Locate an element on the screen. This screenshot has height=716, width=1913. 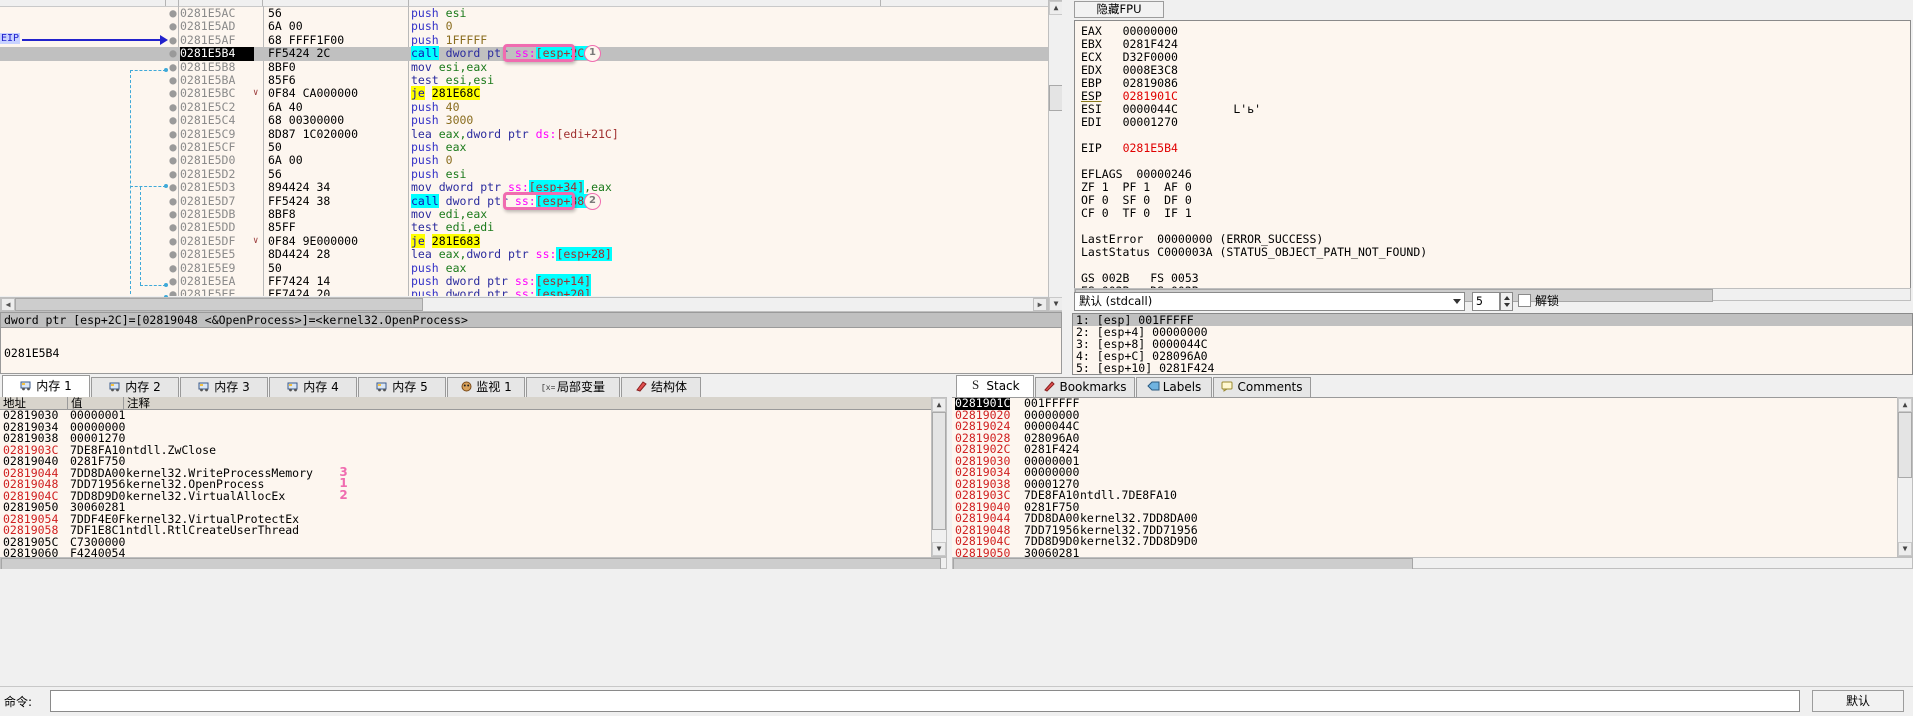
instruction-address: 0281E5C2 is located at coordinates (217, 107).